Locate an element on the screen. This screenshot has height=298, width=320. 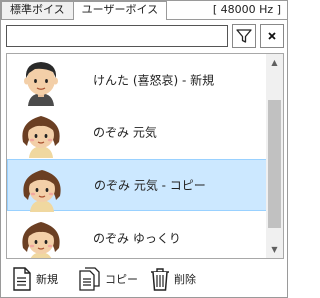
copy-document-icon is located at coordinates (89, 279).